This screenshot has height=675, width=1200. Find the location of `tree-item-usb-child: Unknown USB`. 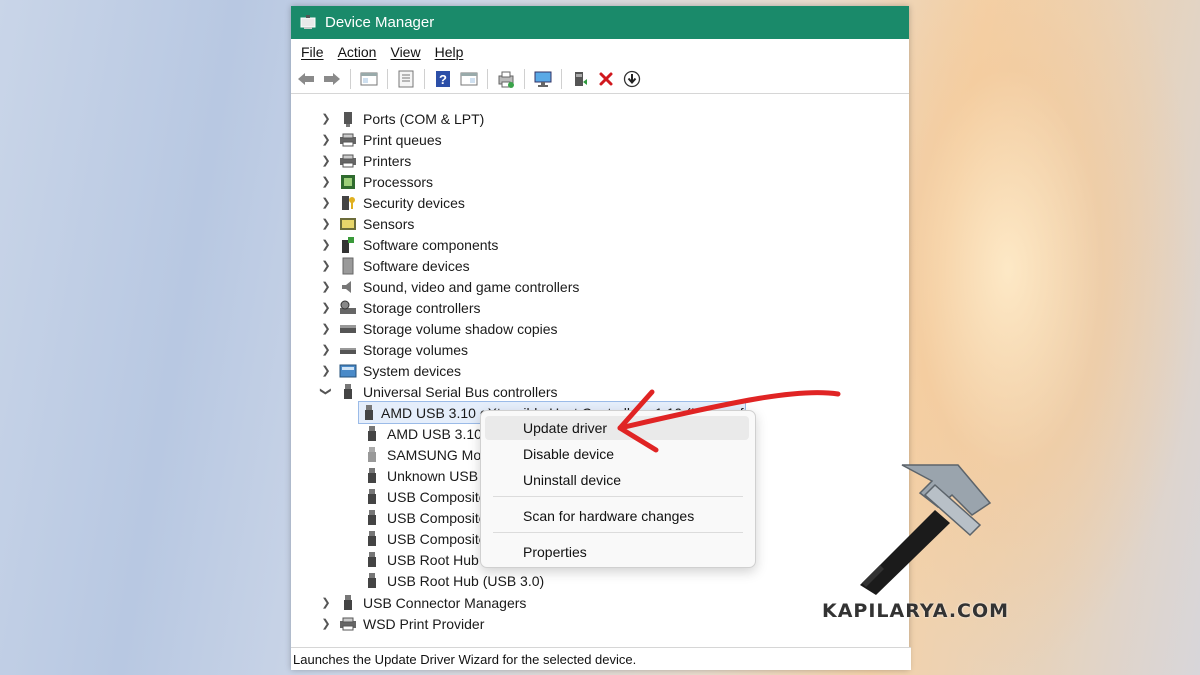

tree-item-usb-child: Unknown USB is located at coordinates (418, 475).